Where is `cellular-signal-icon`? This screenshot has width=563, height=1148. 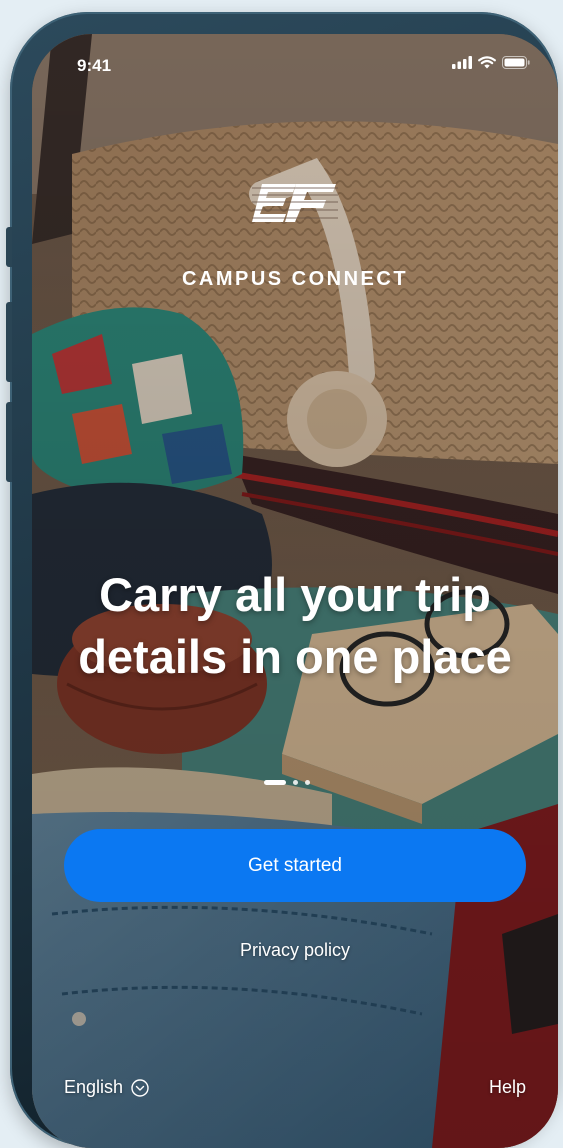 cellular-signal-icon is located at coordinates (462, 62).